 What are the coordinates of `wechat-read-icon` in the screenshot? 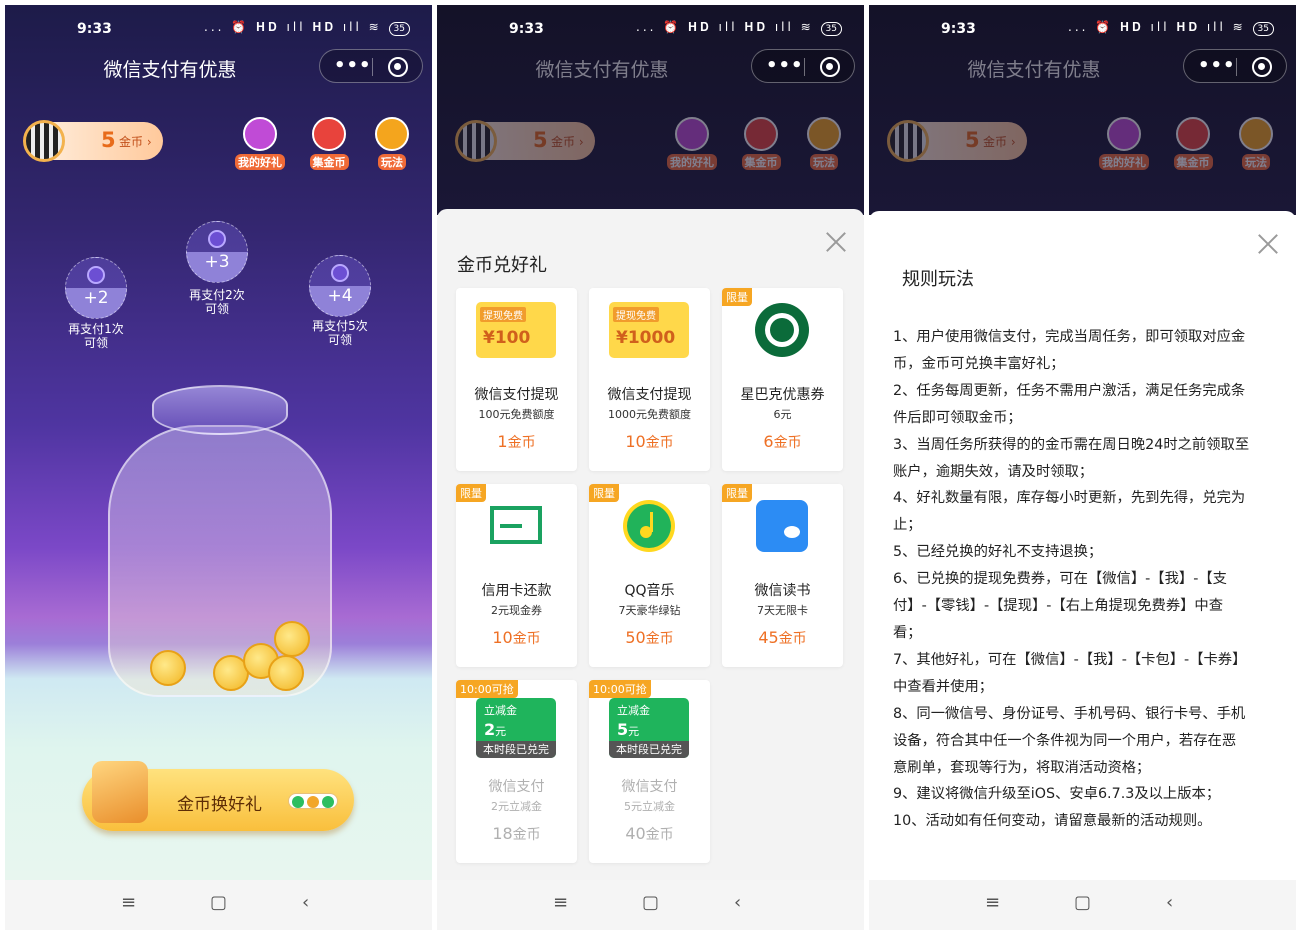 It's located at (782, 526).